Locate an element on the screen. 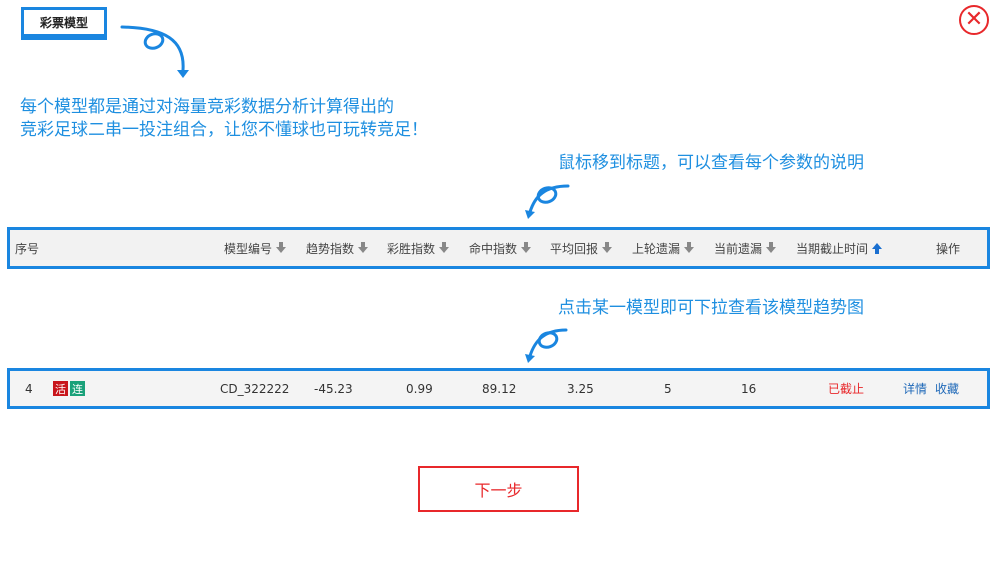  header-trend: 趋势指数 is located at coordinates (337, 248).